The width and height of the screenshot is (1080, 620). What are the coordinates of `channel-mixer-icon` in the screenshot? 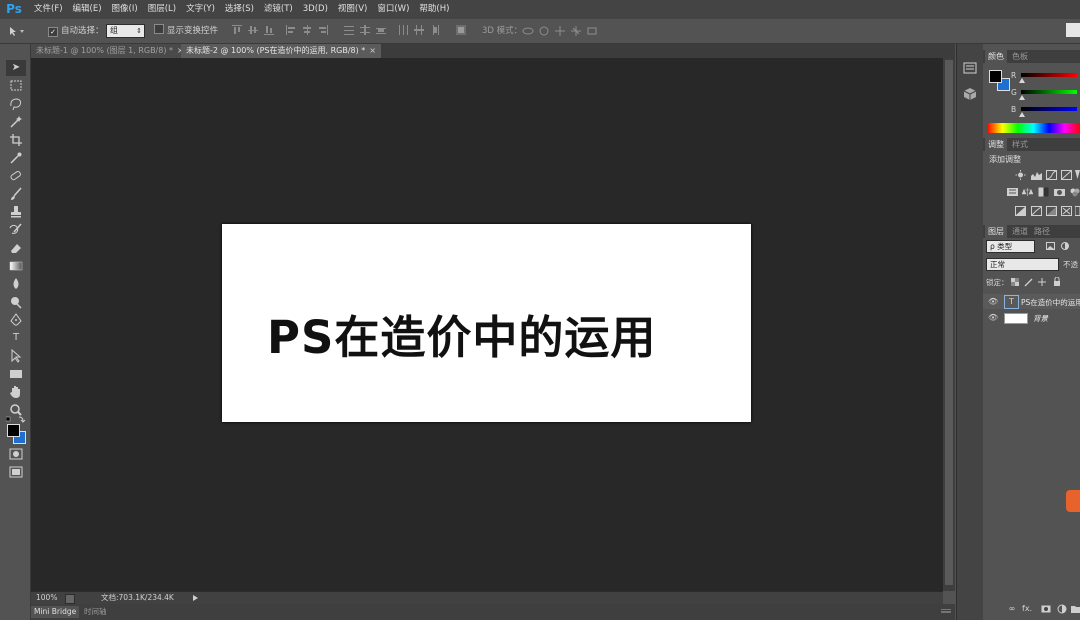 It's located at (1075, 192).